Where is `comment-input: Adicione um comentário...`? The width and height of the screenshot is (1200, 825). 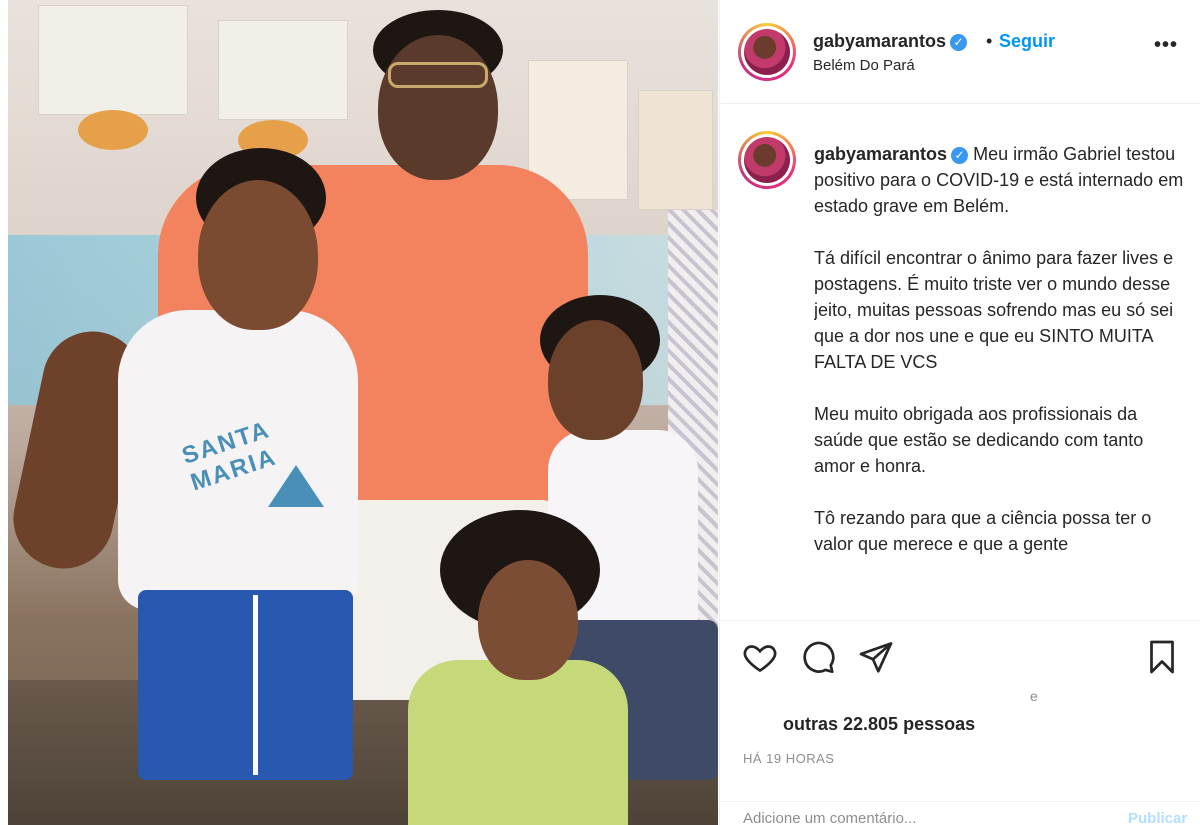
comment-input: Adicione um comentário... is located at coordinates (829, 817).